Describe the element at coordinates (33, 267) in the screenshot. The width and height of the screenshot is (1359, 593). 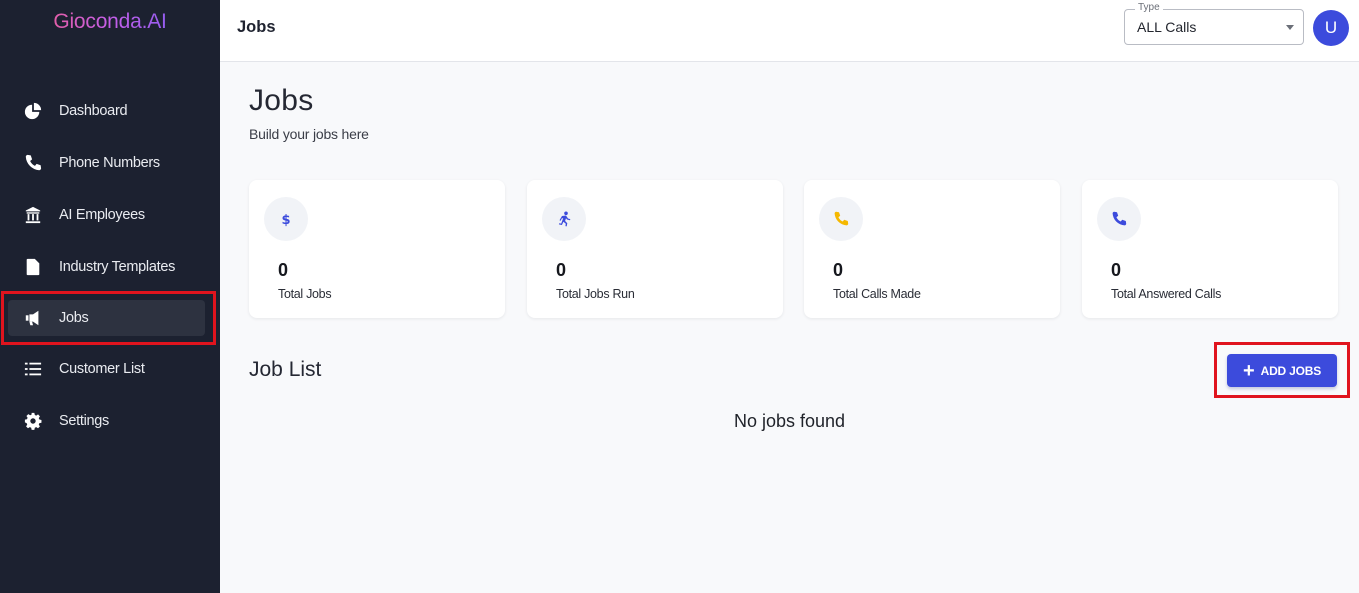
I see `file-icon` at that location.